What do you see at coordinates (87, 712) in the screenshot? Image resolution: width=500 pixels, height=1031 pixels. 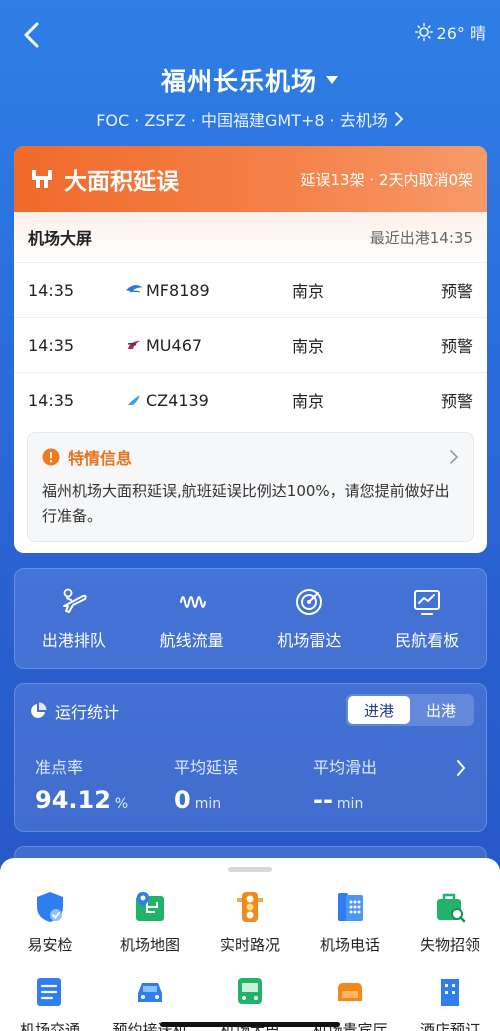 I see `stats-title: 运行统计` at bounding box center [87, 712].